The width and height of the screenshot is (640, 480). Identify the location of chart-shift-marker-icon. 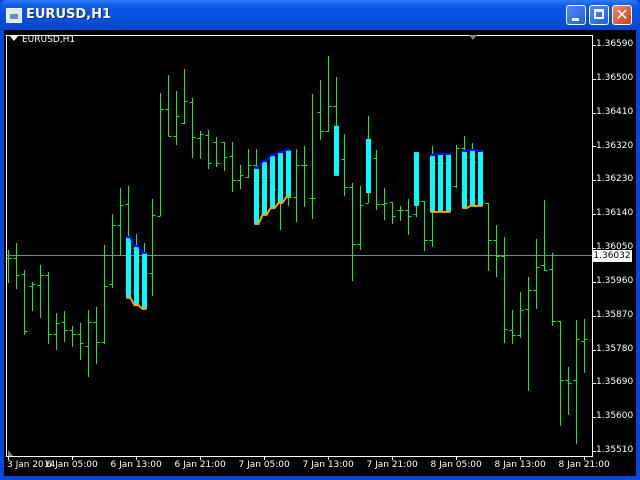
(473, 37).